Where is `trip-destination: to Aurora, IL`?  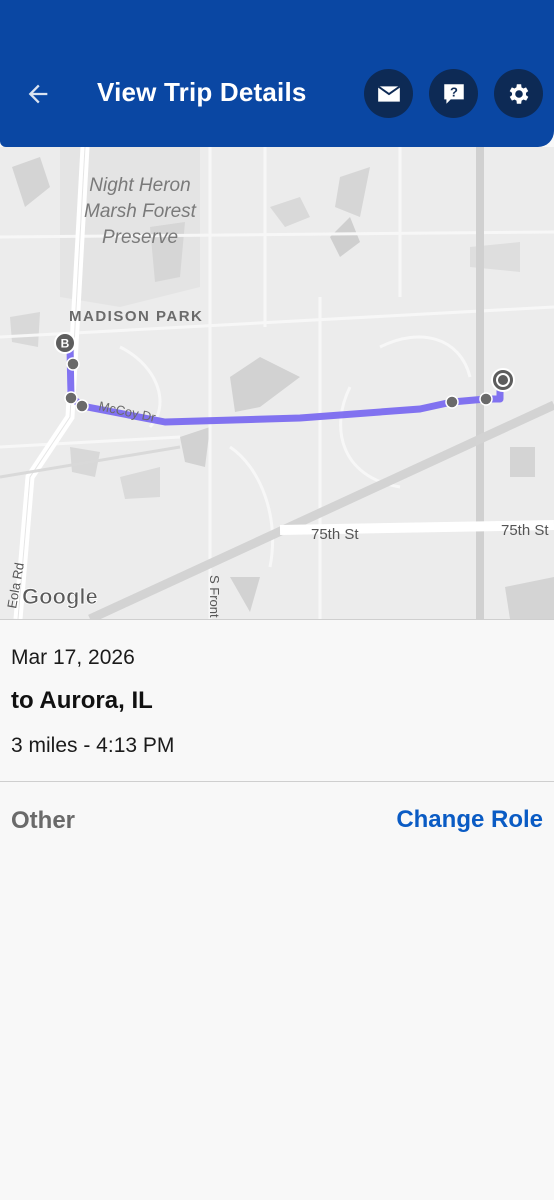
trip-destination: to Aurora, IL is located at coordinates (82, 700).